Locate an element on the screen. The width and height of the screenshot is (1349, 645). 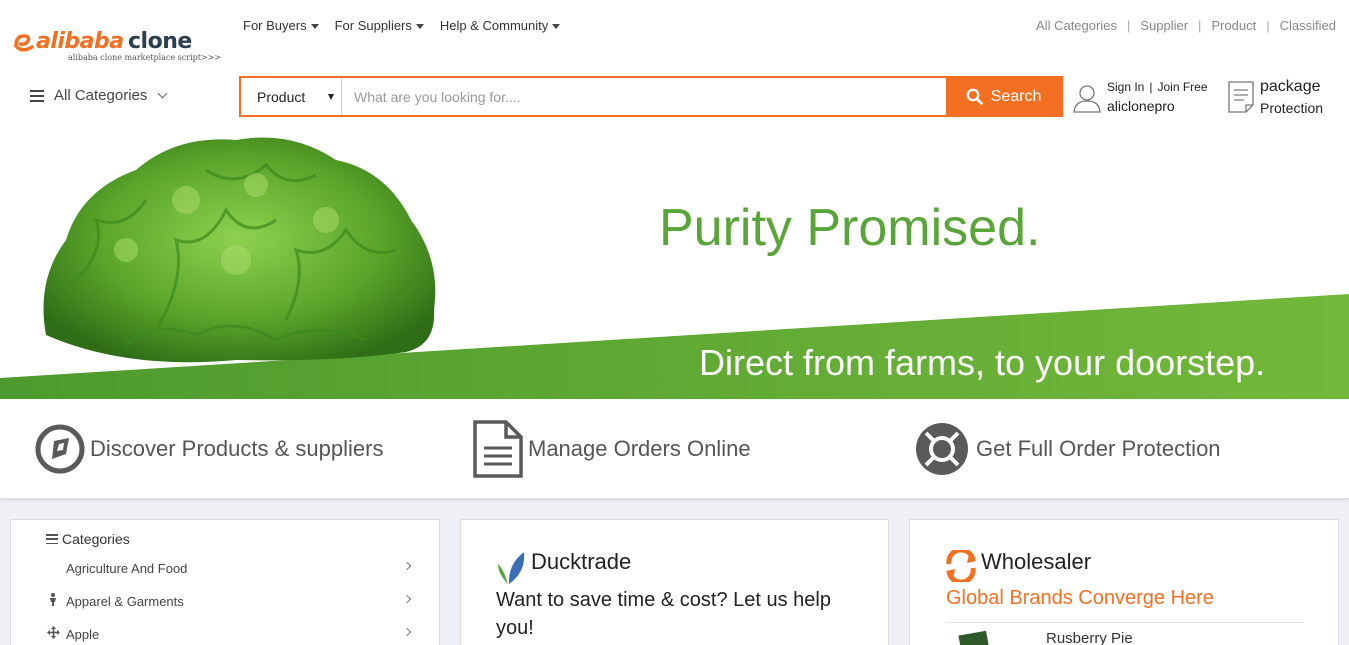
toplink-supplier: Supplier is located at coordinates (1164, 25).